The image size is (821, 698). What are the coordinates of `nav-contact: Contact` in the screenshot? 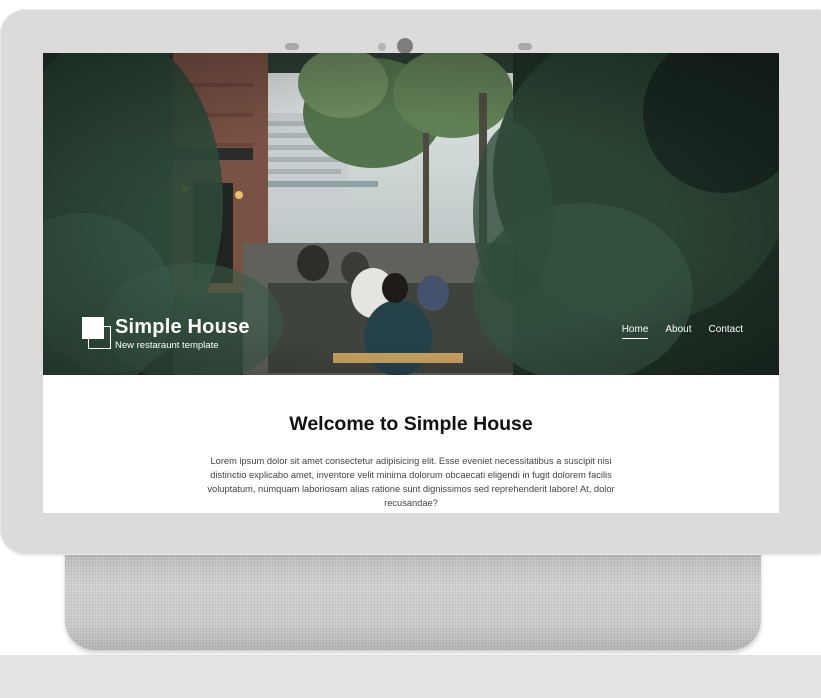 It's located at (726, 331).